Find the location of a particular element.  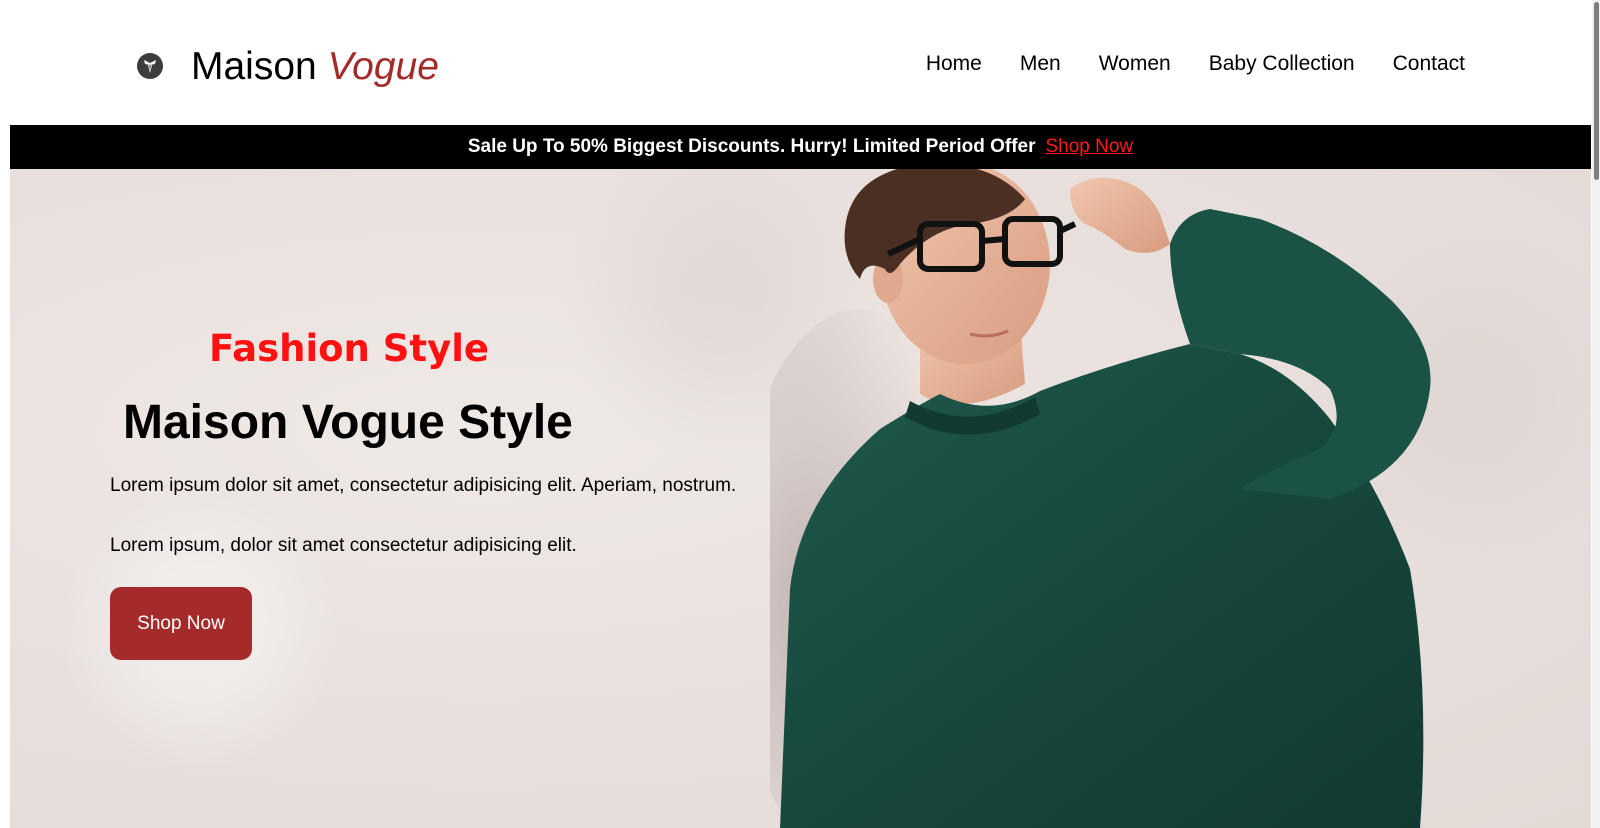

bow-tie-logo-icon is located at coordinates (150, 66).